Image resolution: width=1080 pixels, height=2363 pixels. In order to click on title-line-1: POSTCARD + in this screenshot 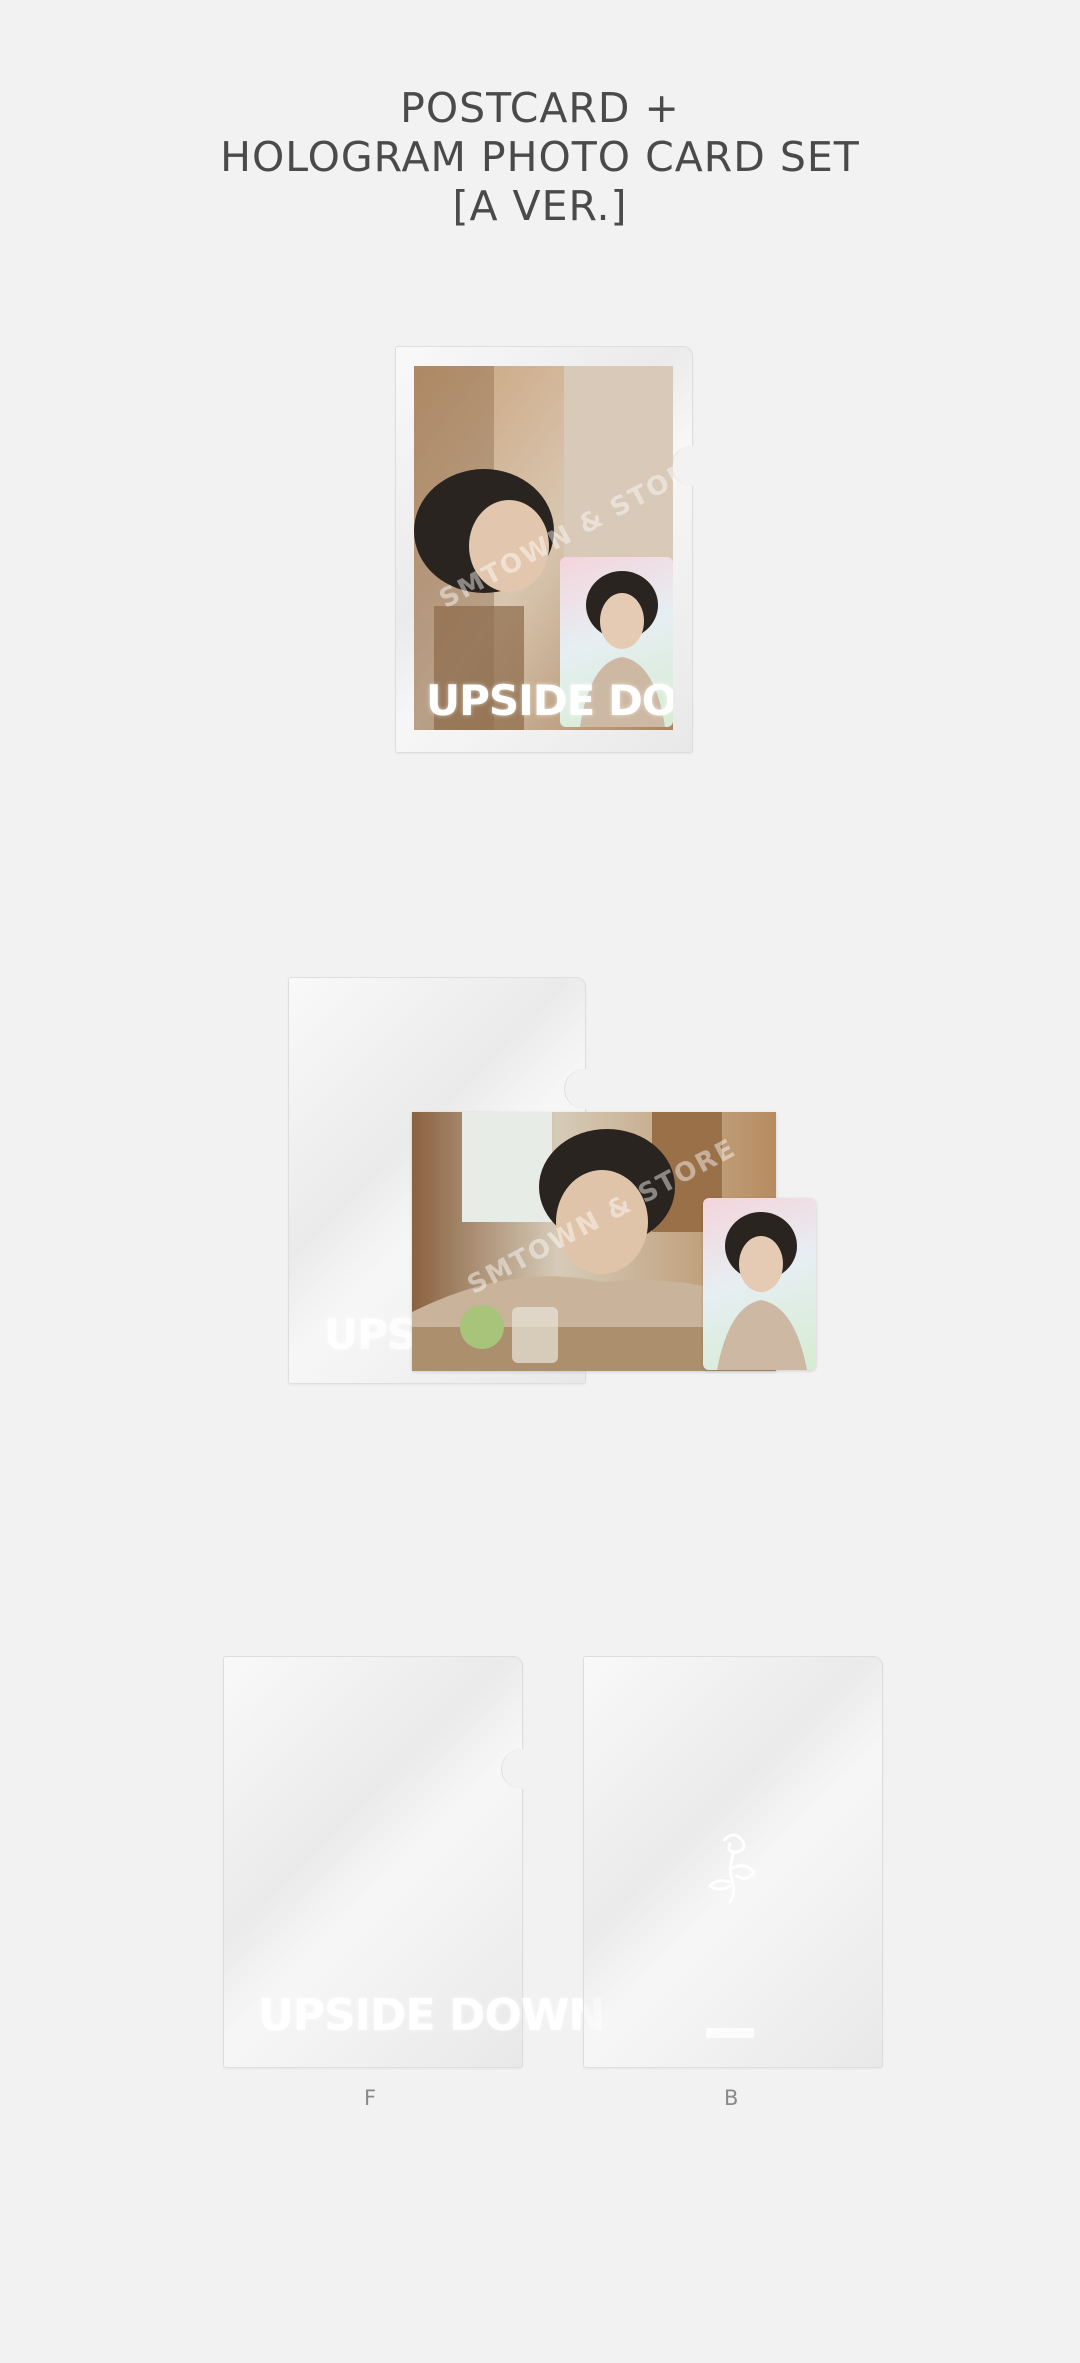, I will do `click(540, 108)`.